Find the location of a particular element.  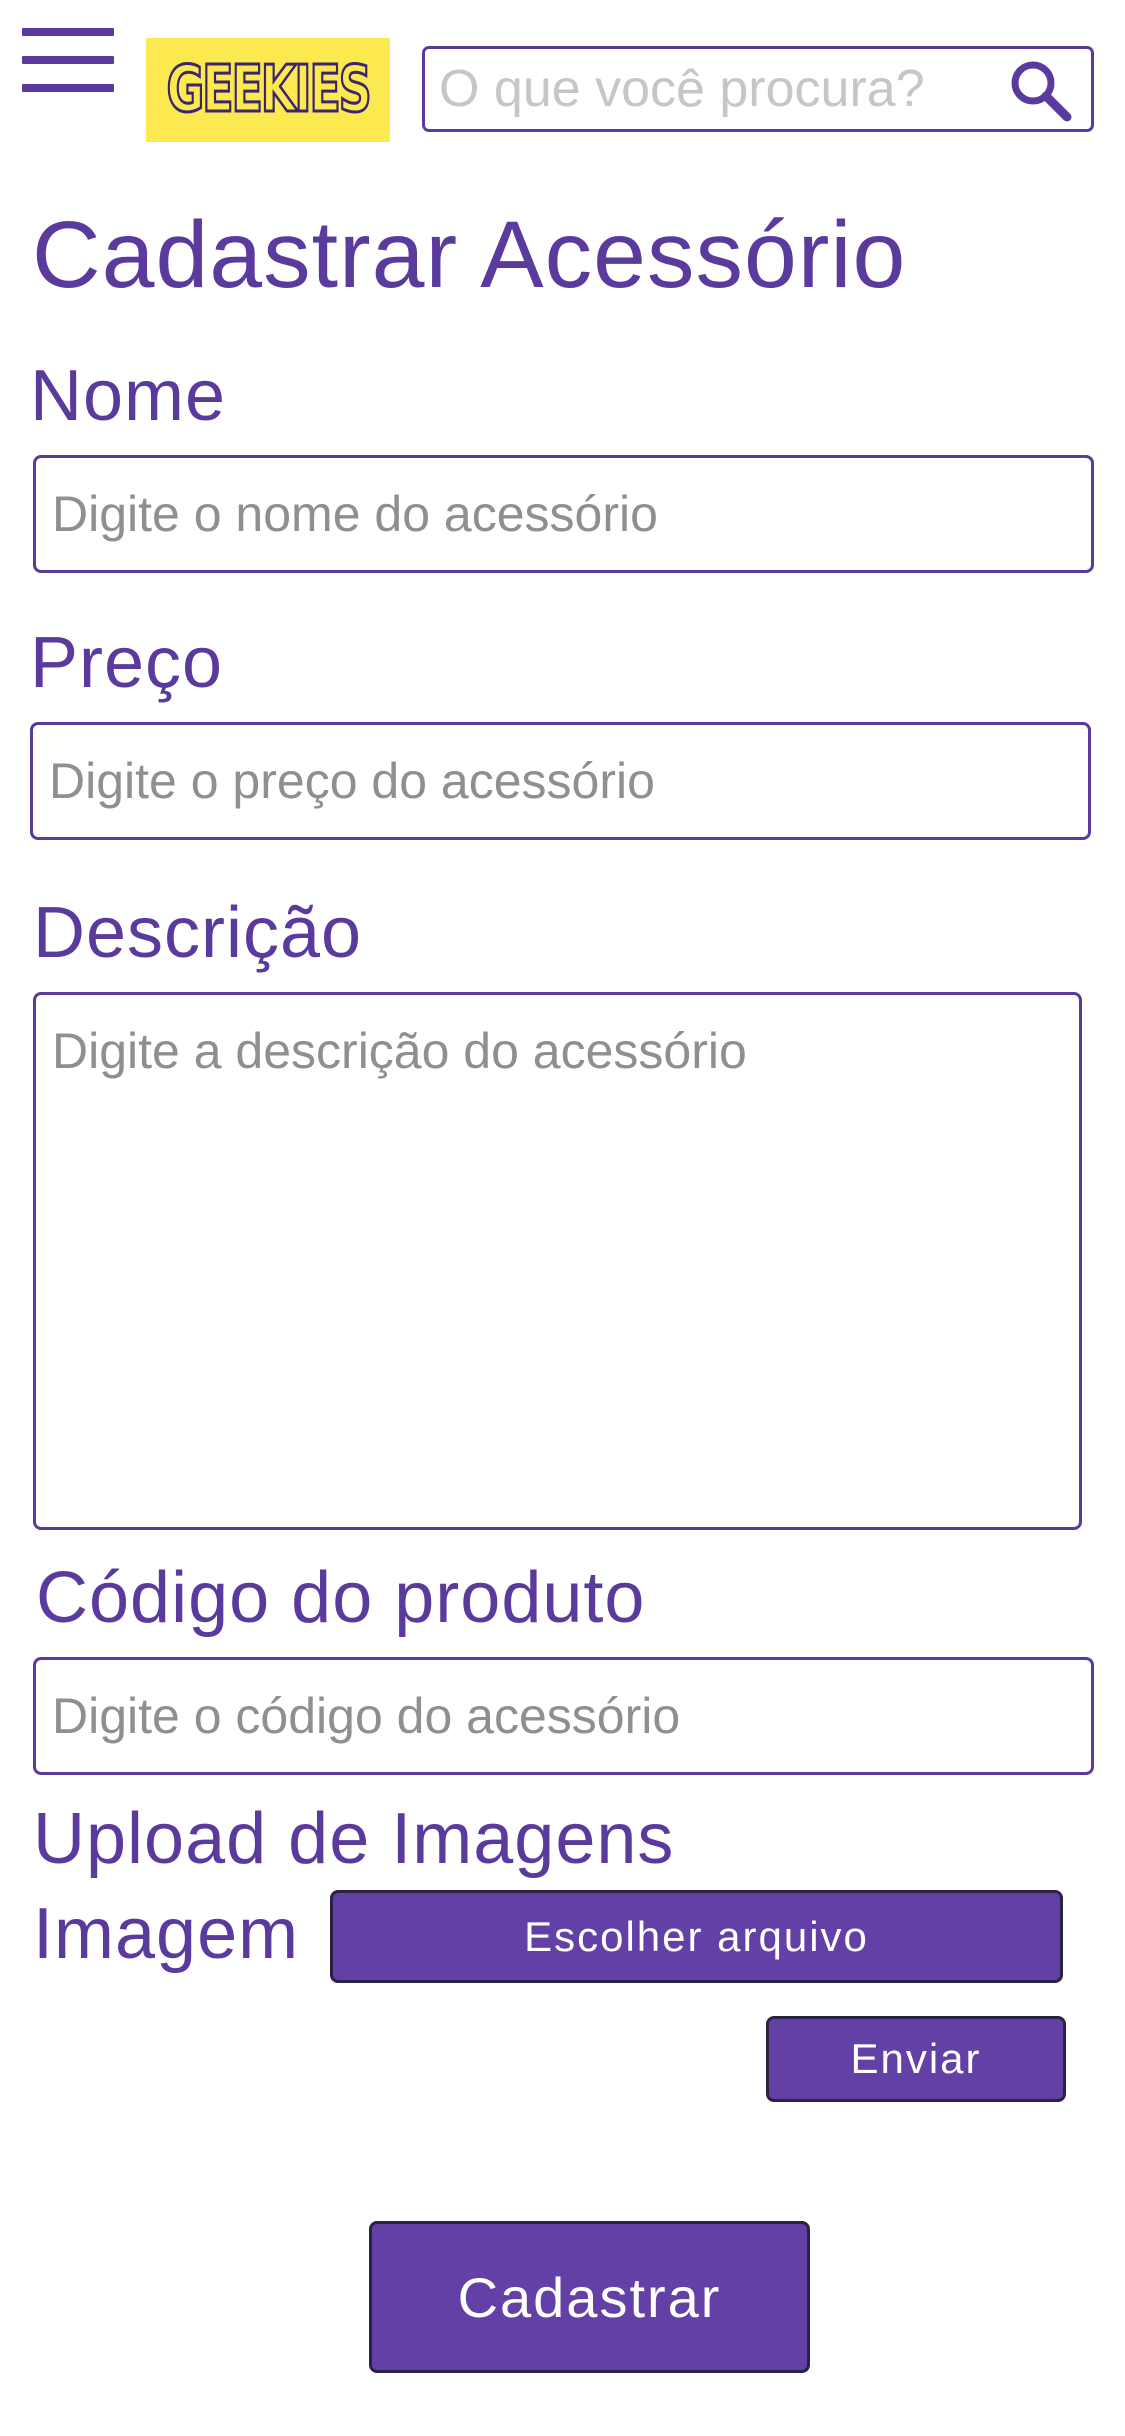

upload-section-label: Upload de Imagens is located at coordinates (354, 1839).